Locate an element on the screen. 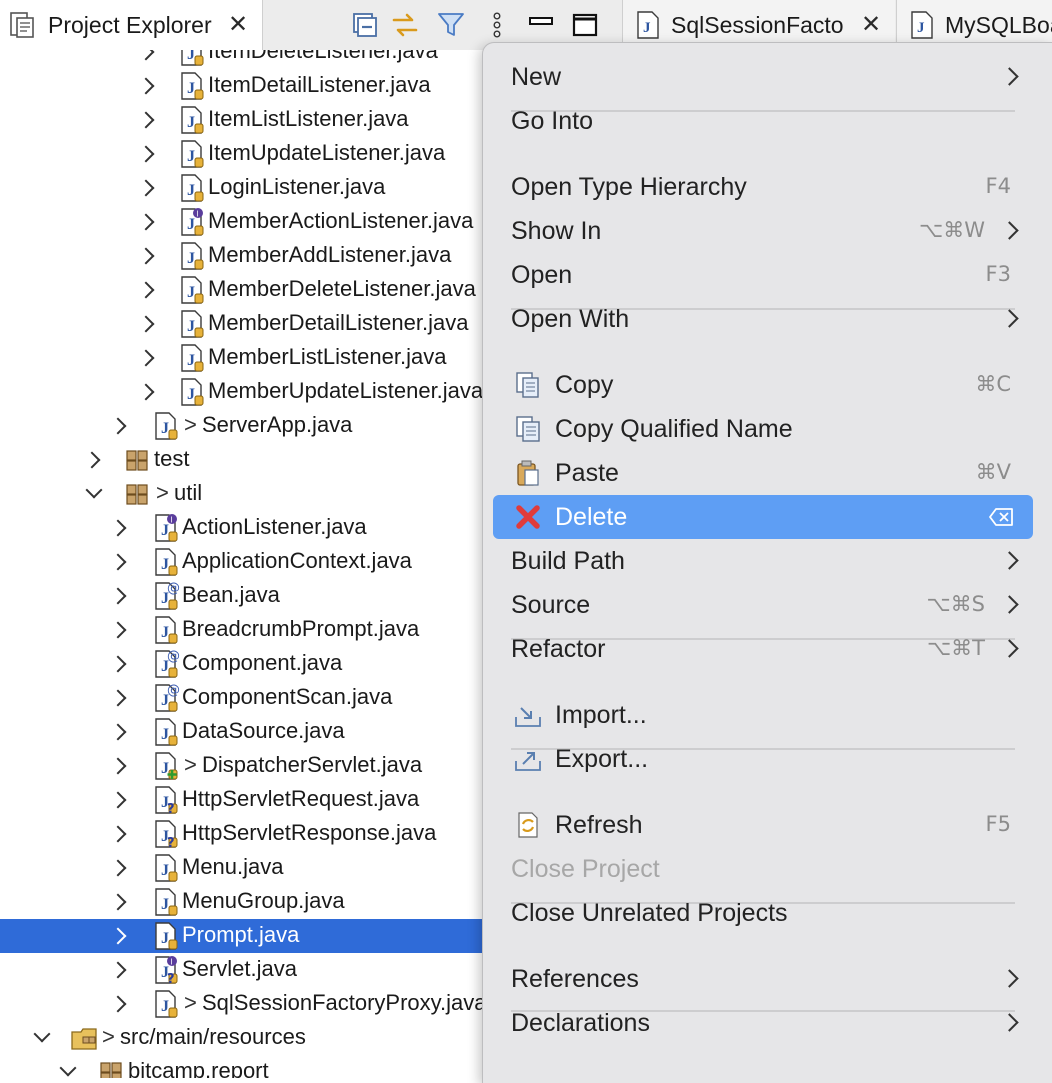  outgoing-change-marker: > is located at coordinates (162, 492).